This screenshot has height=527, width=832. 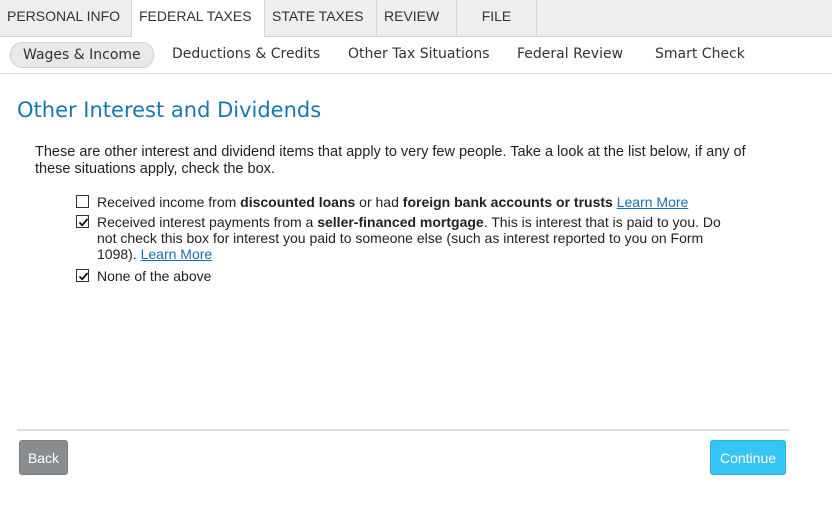 What do you see at coordinates (66, 18) in the screenshot?
I see `tab-personal-info: PERSONAL INFO` at bounding box center [66, 18].